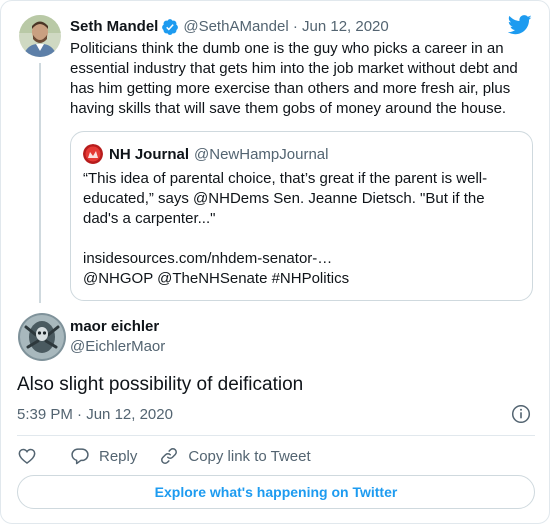 Image resolution: width=550 pixels, height=524 pixels. Describe the element at coordinates (42, 337) in the screenshot. I see `maor-eichler-avatar` at that location.